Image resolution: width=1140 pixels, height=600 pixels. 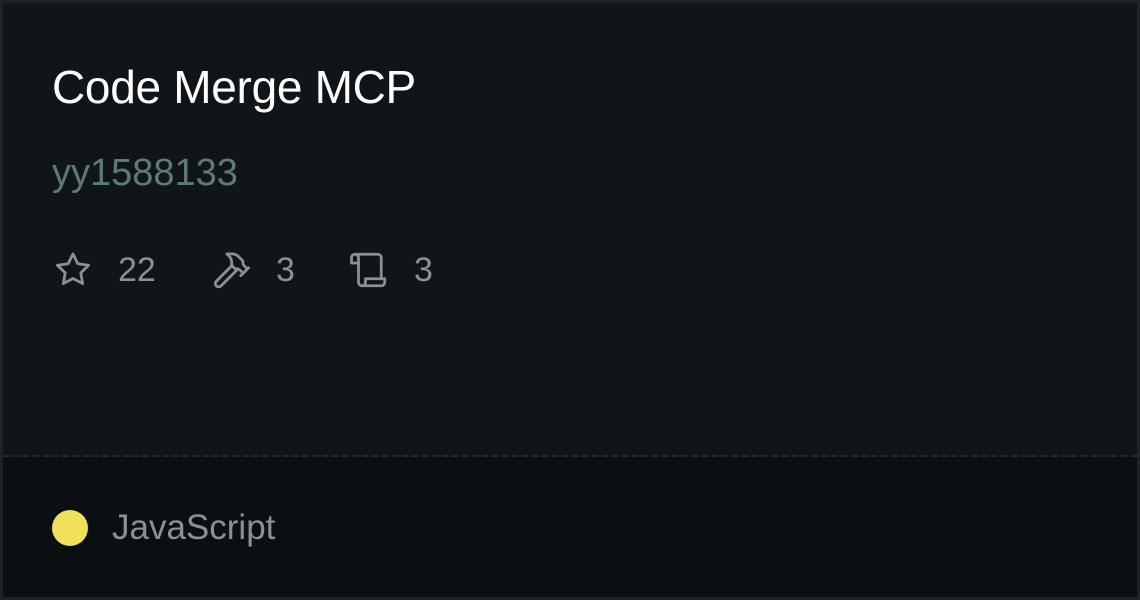 I want to click on card-stats: 22 3 3, so click(x=242, y=270).